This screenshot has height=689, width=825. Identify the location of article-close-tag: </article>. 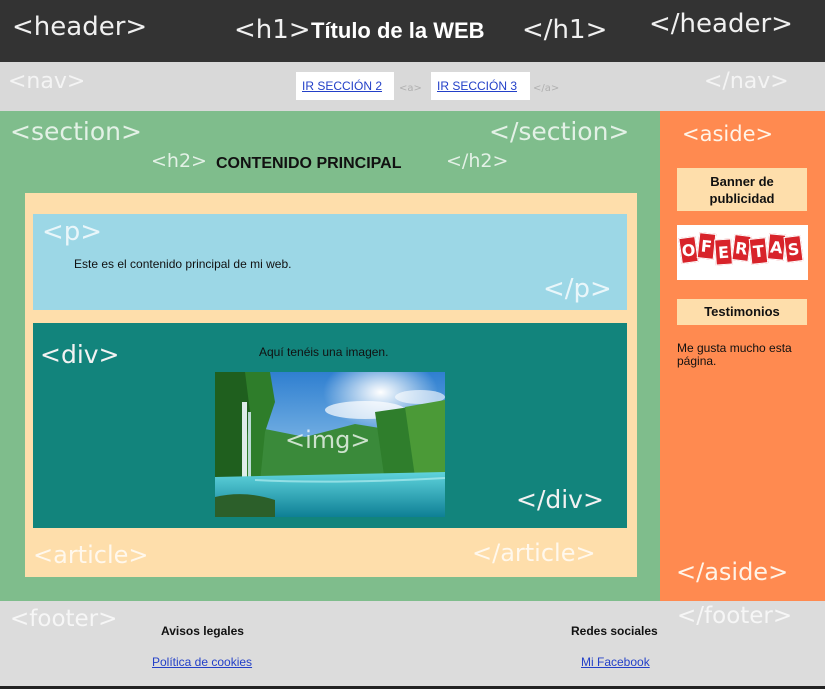
(534, 553).